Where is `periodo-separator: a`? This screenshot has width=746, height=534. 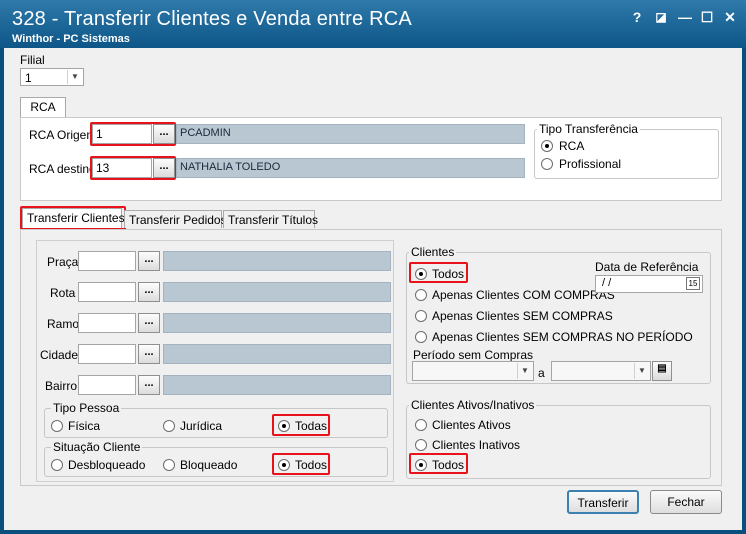 periodo-separator: a is located at coordinates (541, 373).